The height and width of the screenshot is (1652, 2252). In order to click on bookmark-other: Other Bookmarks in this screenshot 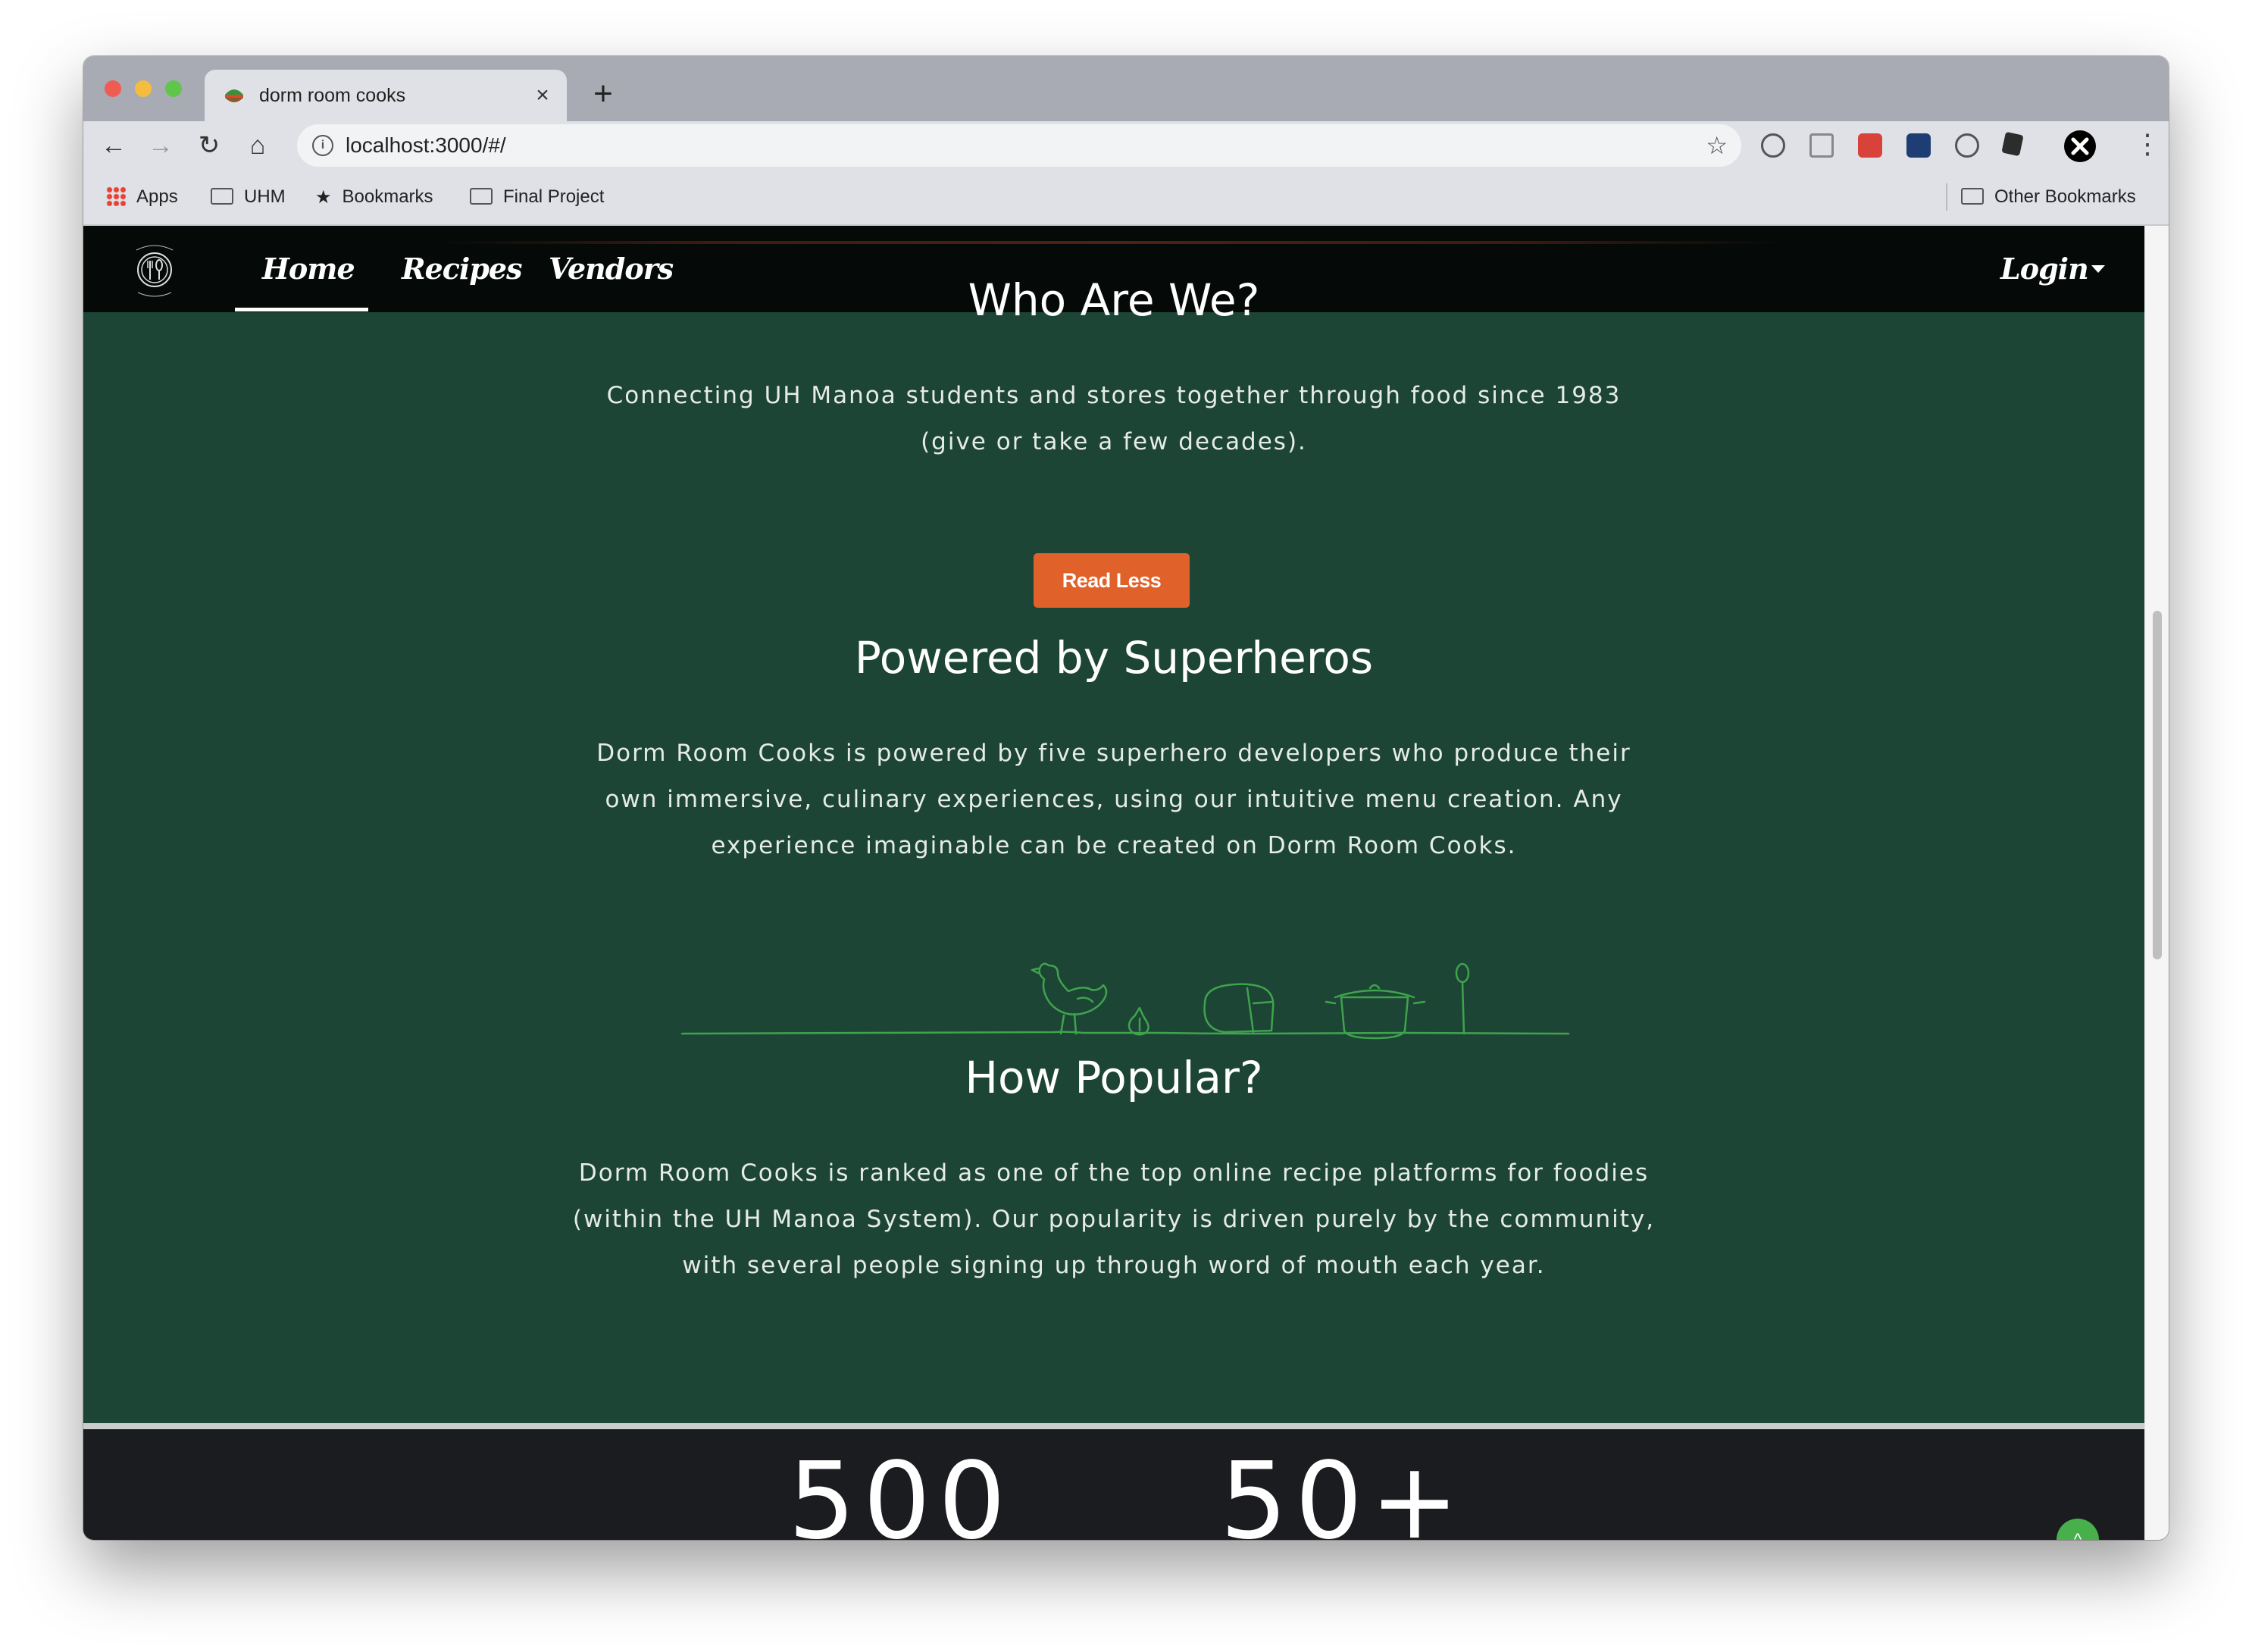, I will do `click(2048, 197)`.